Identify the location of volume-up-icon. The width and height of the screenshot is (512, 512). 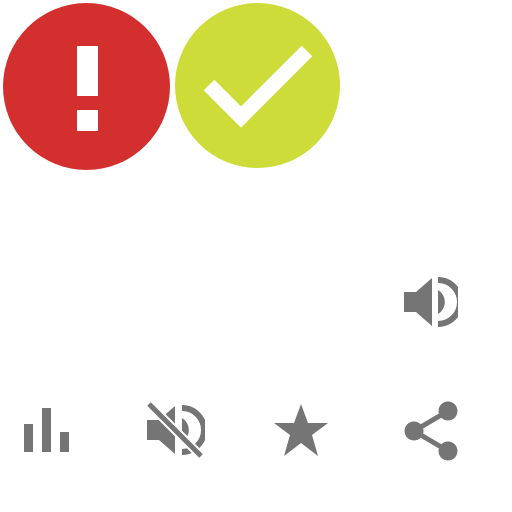
(429, 302).